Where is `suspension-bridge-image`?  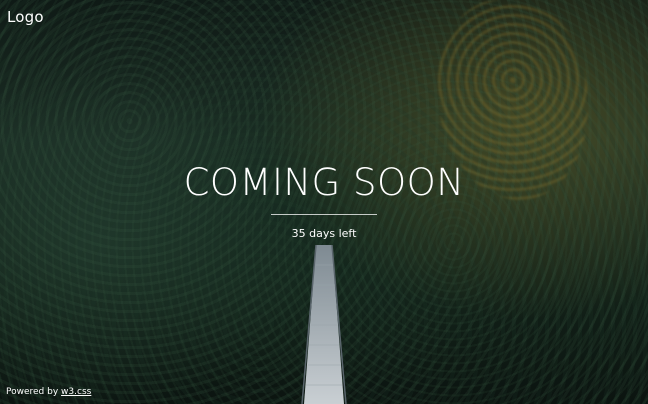
suspension-bridge-image is located at coordinates (324, 324).